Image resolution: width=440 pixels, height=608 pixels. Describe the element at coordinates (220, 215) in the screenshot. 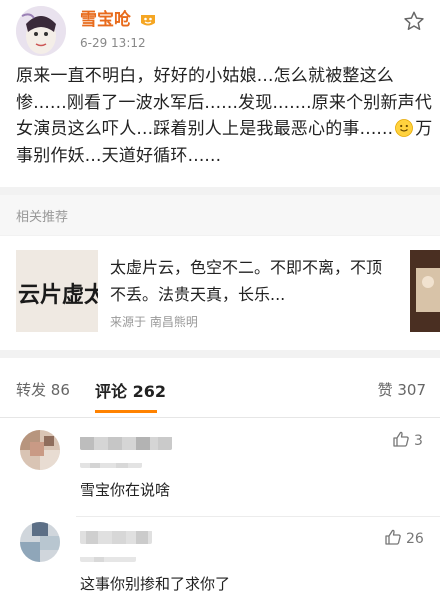

I see `related-header: 相关推荐` at that location.